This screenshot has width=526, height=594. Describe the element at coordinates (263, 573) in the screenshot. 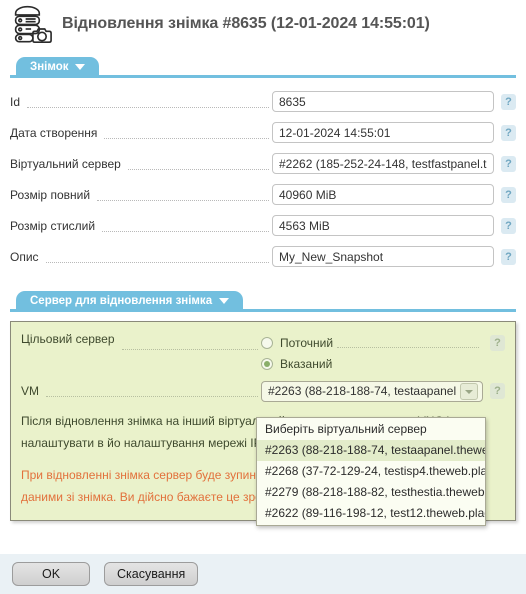

I see `dialog-footer: OK Скасування` at that location.